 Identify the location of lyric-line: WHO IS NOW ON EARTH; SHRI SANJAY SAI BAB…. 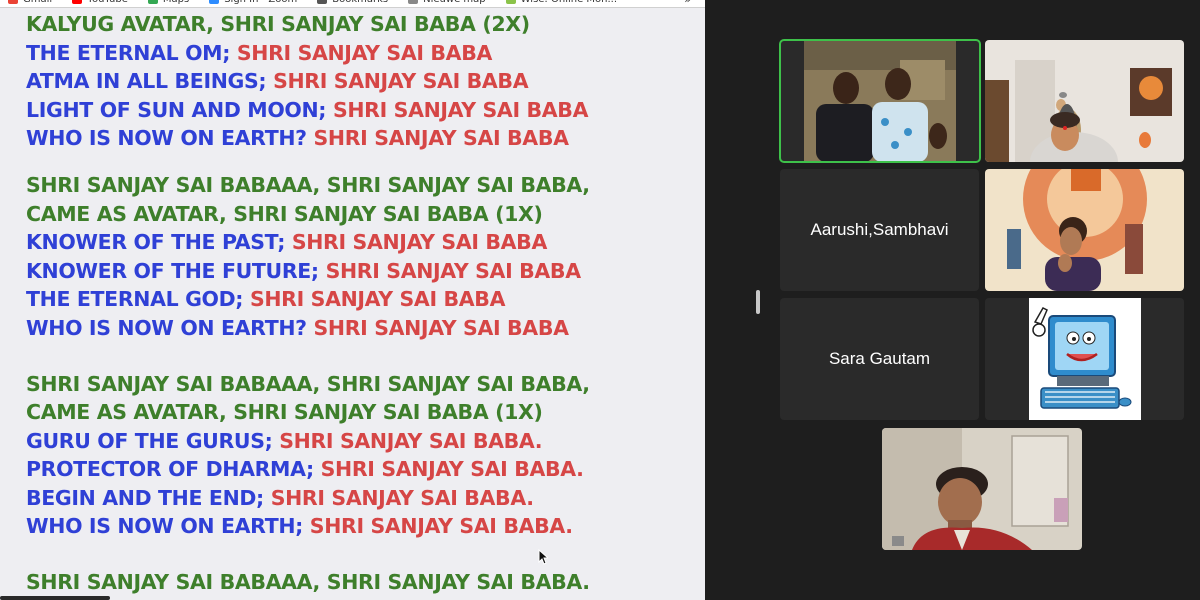
(308, 526).